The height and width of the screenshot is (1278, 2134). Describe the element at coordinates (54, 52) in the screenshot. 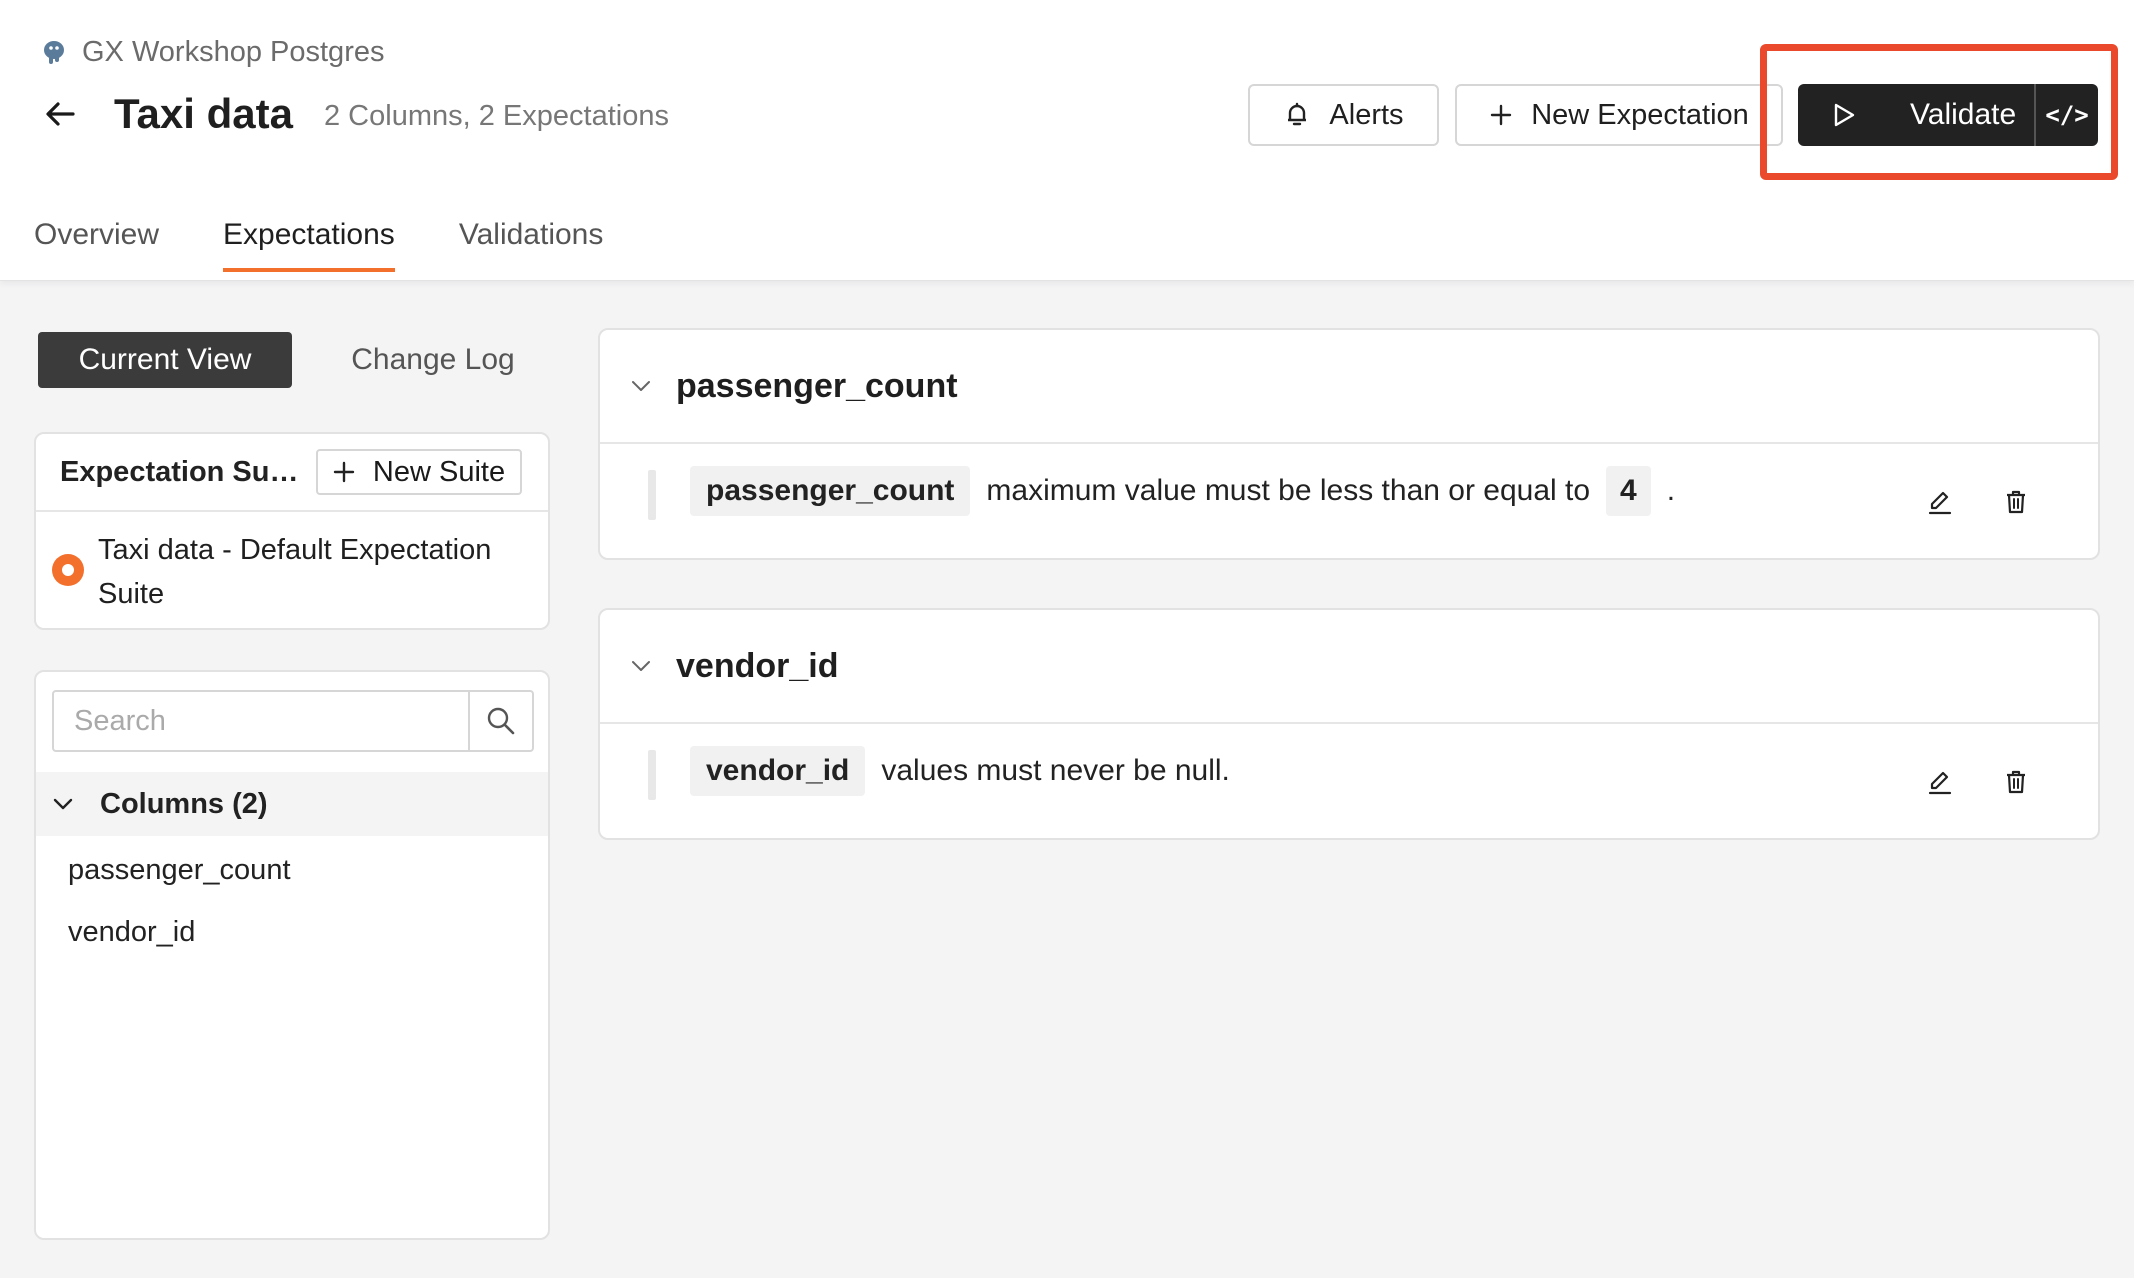

I see `postgres-icon` at that location.